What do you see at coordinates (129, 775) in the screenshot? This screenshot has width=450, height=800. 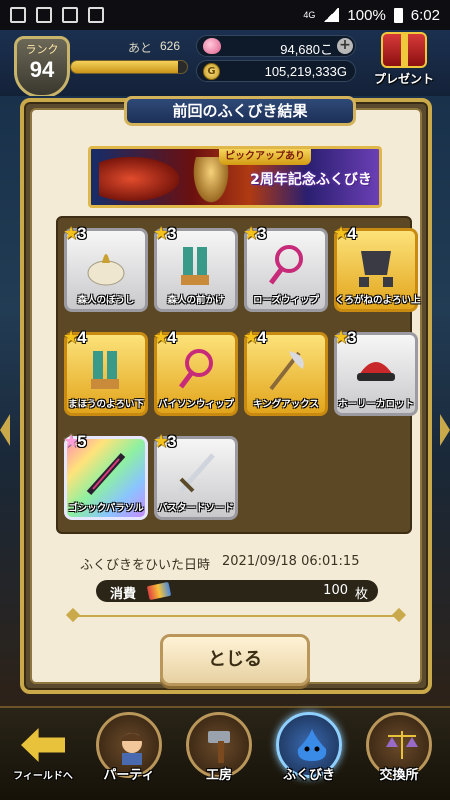 I see `nav-party-label: パーティ` at bounding box center [129, 775].